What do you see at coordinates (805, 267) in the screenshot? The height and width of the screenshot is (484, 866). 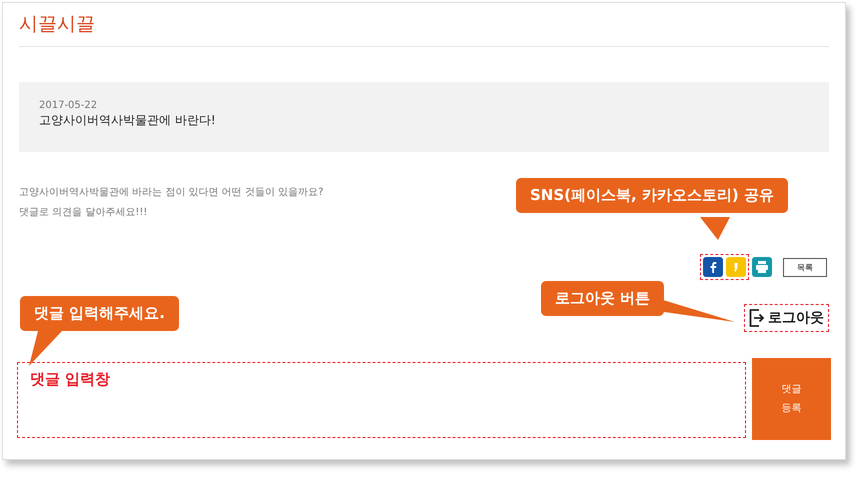 I see `list-button: 목록` at bounding box center [805, 267].